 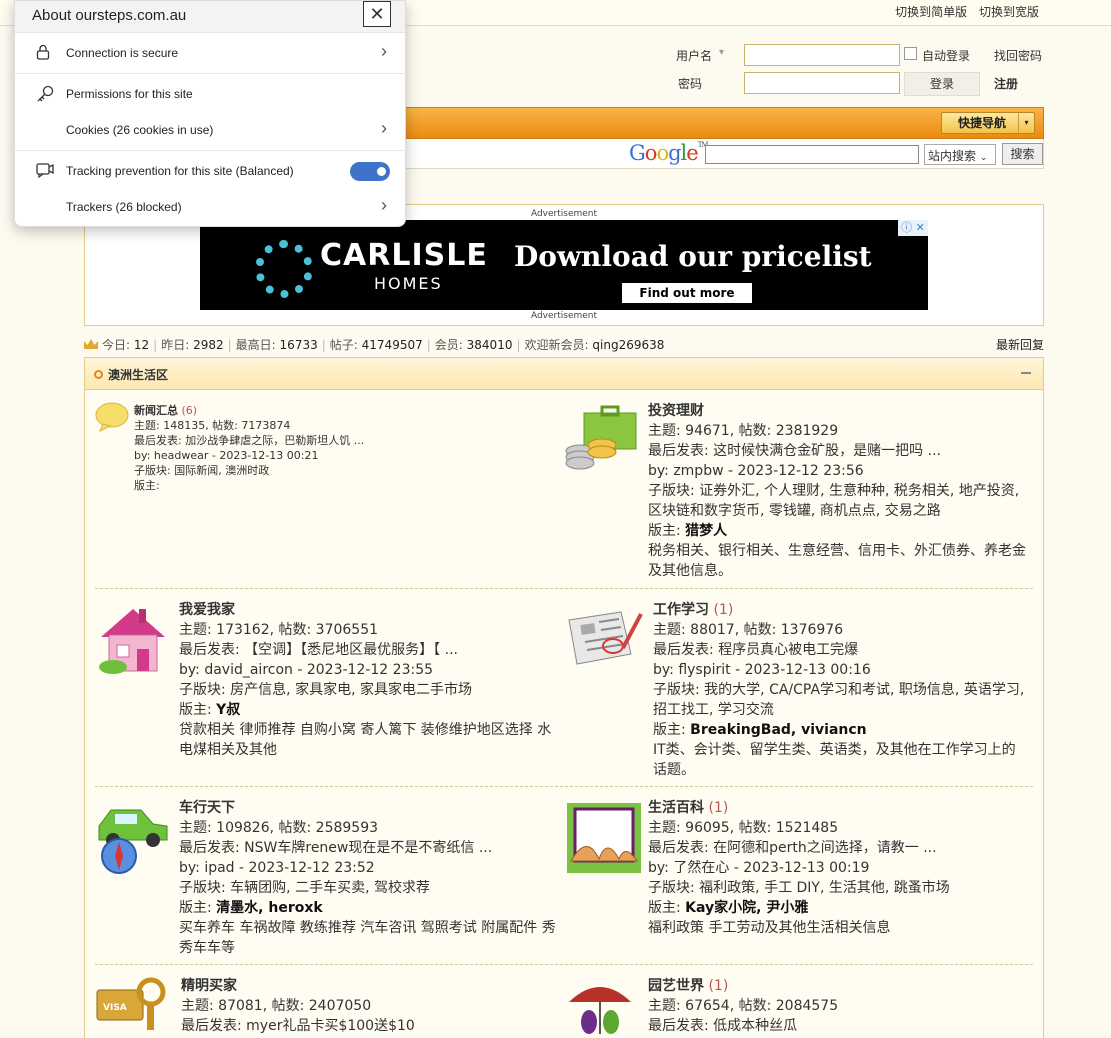 I want to click on popup-header: About oursteps.com.au ✕, so click(x=210, y=17).